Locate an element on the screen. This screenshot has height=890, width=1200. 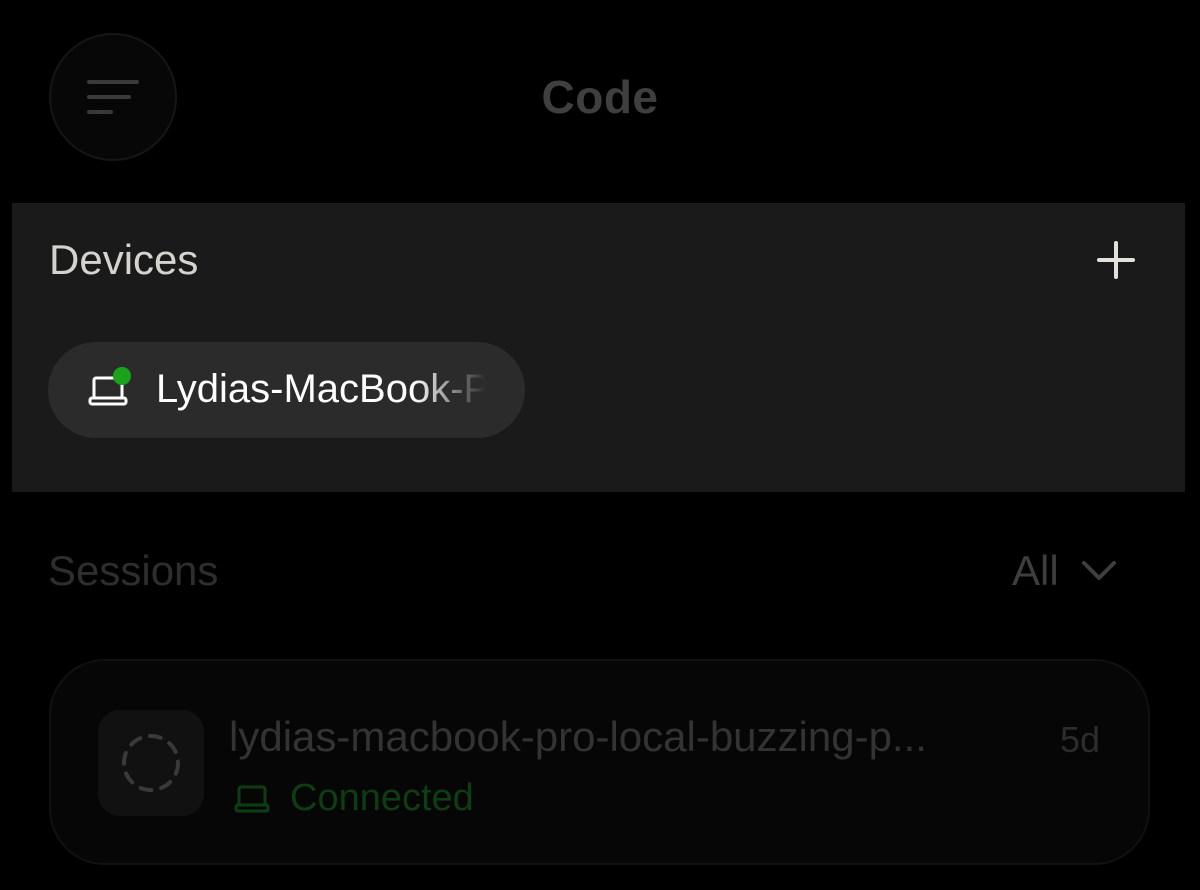
page-title: Code is located at coordinates (600, 97).